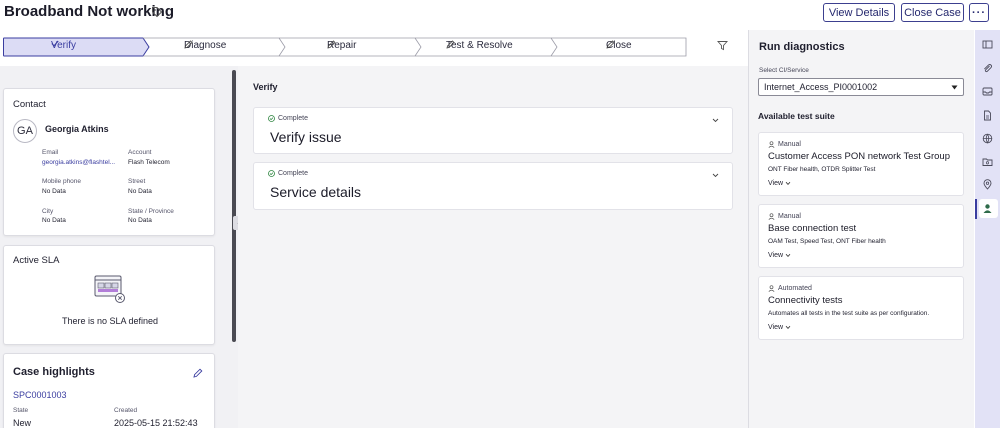 The height and width of the screenshot is (428, 1000). What do you see at coordinates (110, 321) in the screenshot?
I see `no-sla-message: There is no SLA defined` at bounding box center [110, 321].